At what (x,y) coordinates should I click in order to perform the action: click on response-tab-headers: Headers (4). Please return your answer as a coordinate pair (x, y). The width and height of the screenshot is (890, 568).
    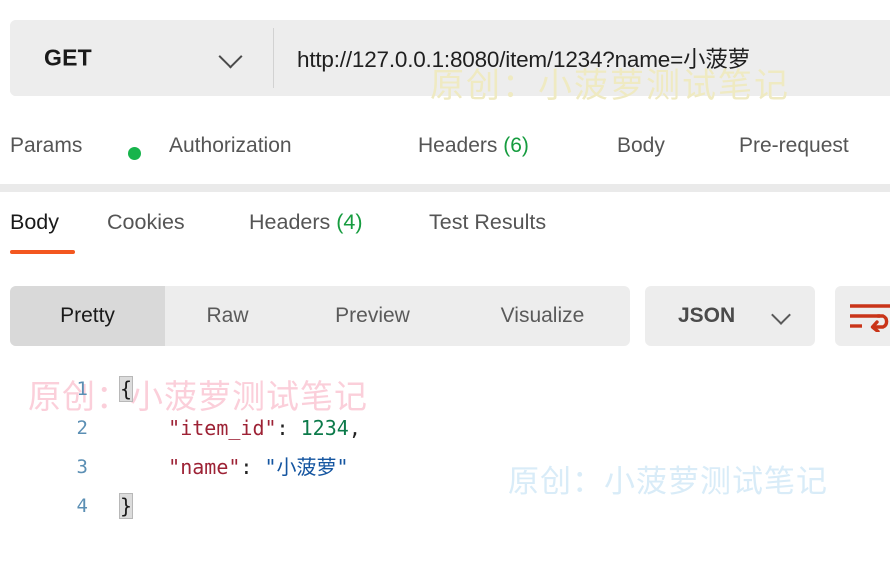
    Looking at the image, I should click on (306, 222).